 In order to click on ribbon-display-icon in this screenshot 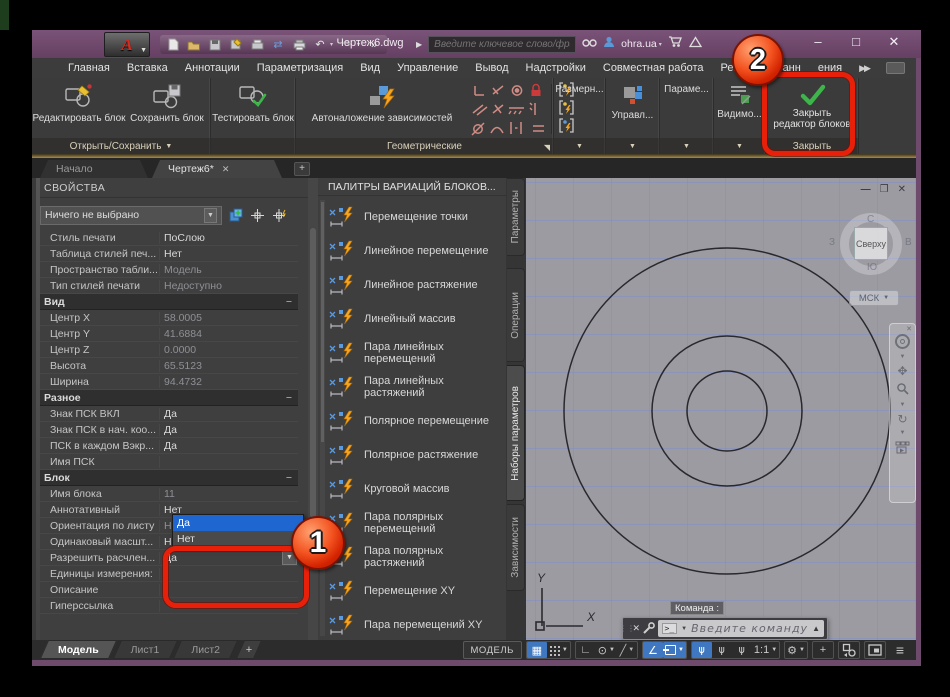, I will do `click(895, 68)`.